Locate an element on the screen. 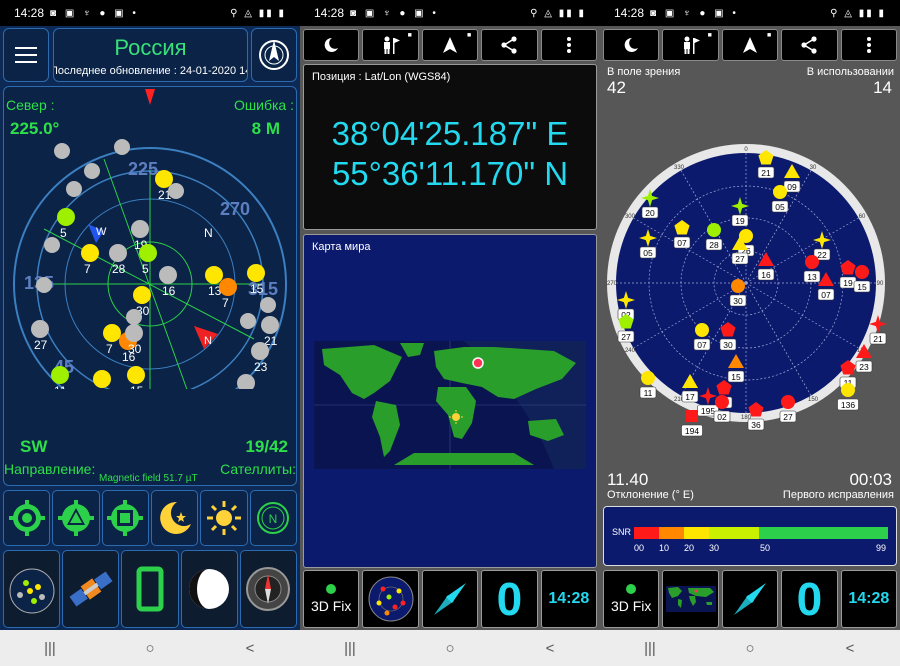 The image size is (900, 666). locate-button is located at coordinates (27, 518).